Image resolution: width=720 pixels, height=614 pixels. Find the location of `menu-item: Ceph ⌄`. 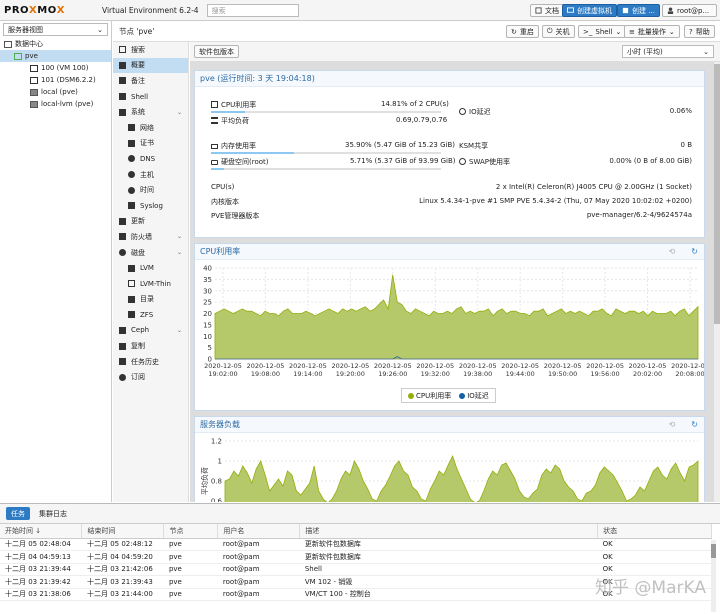

menu-item: Ceph ⌄ is located at coordinates (150, 331).